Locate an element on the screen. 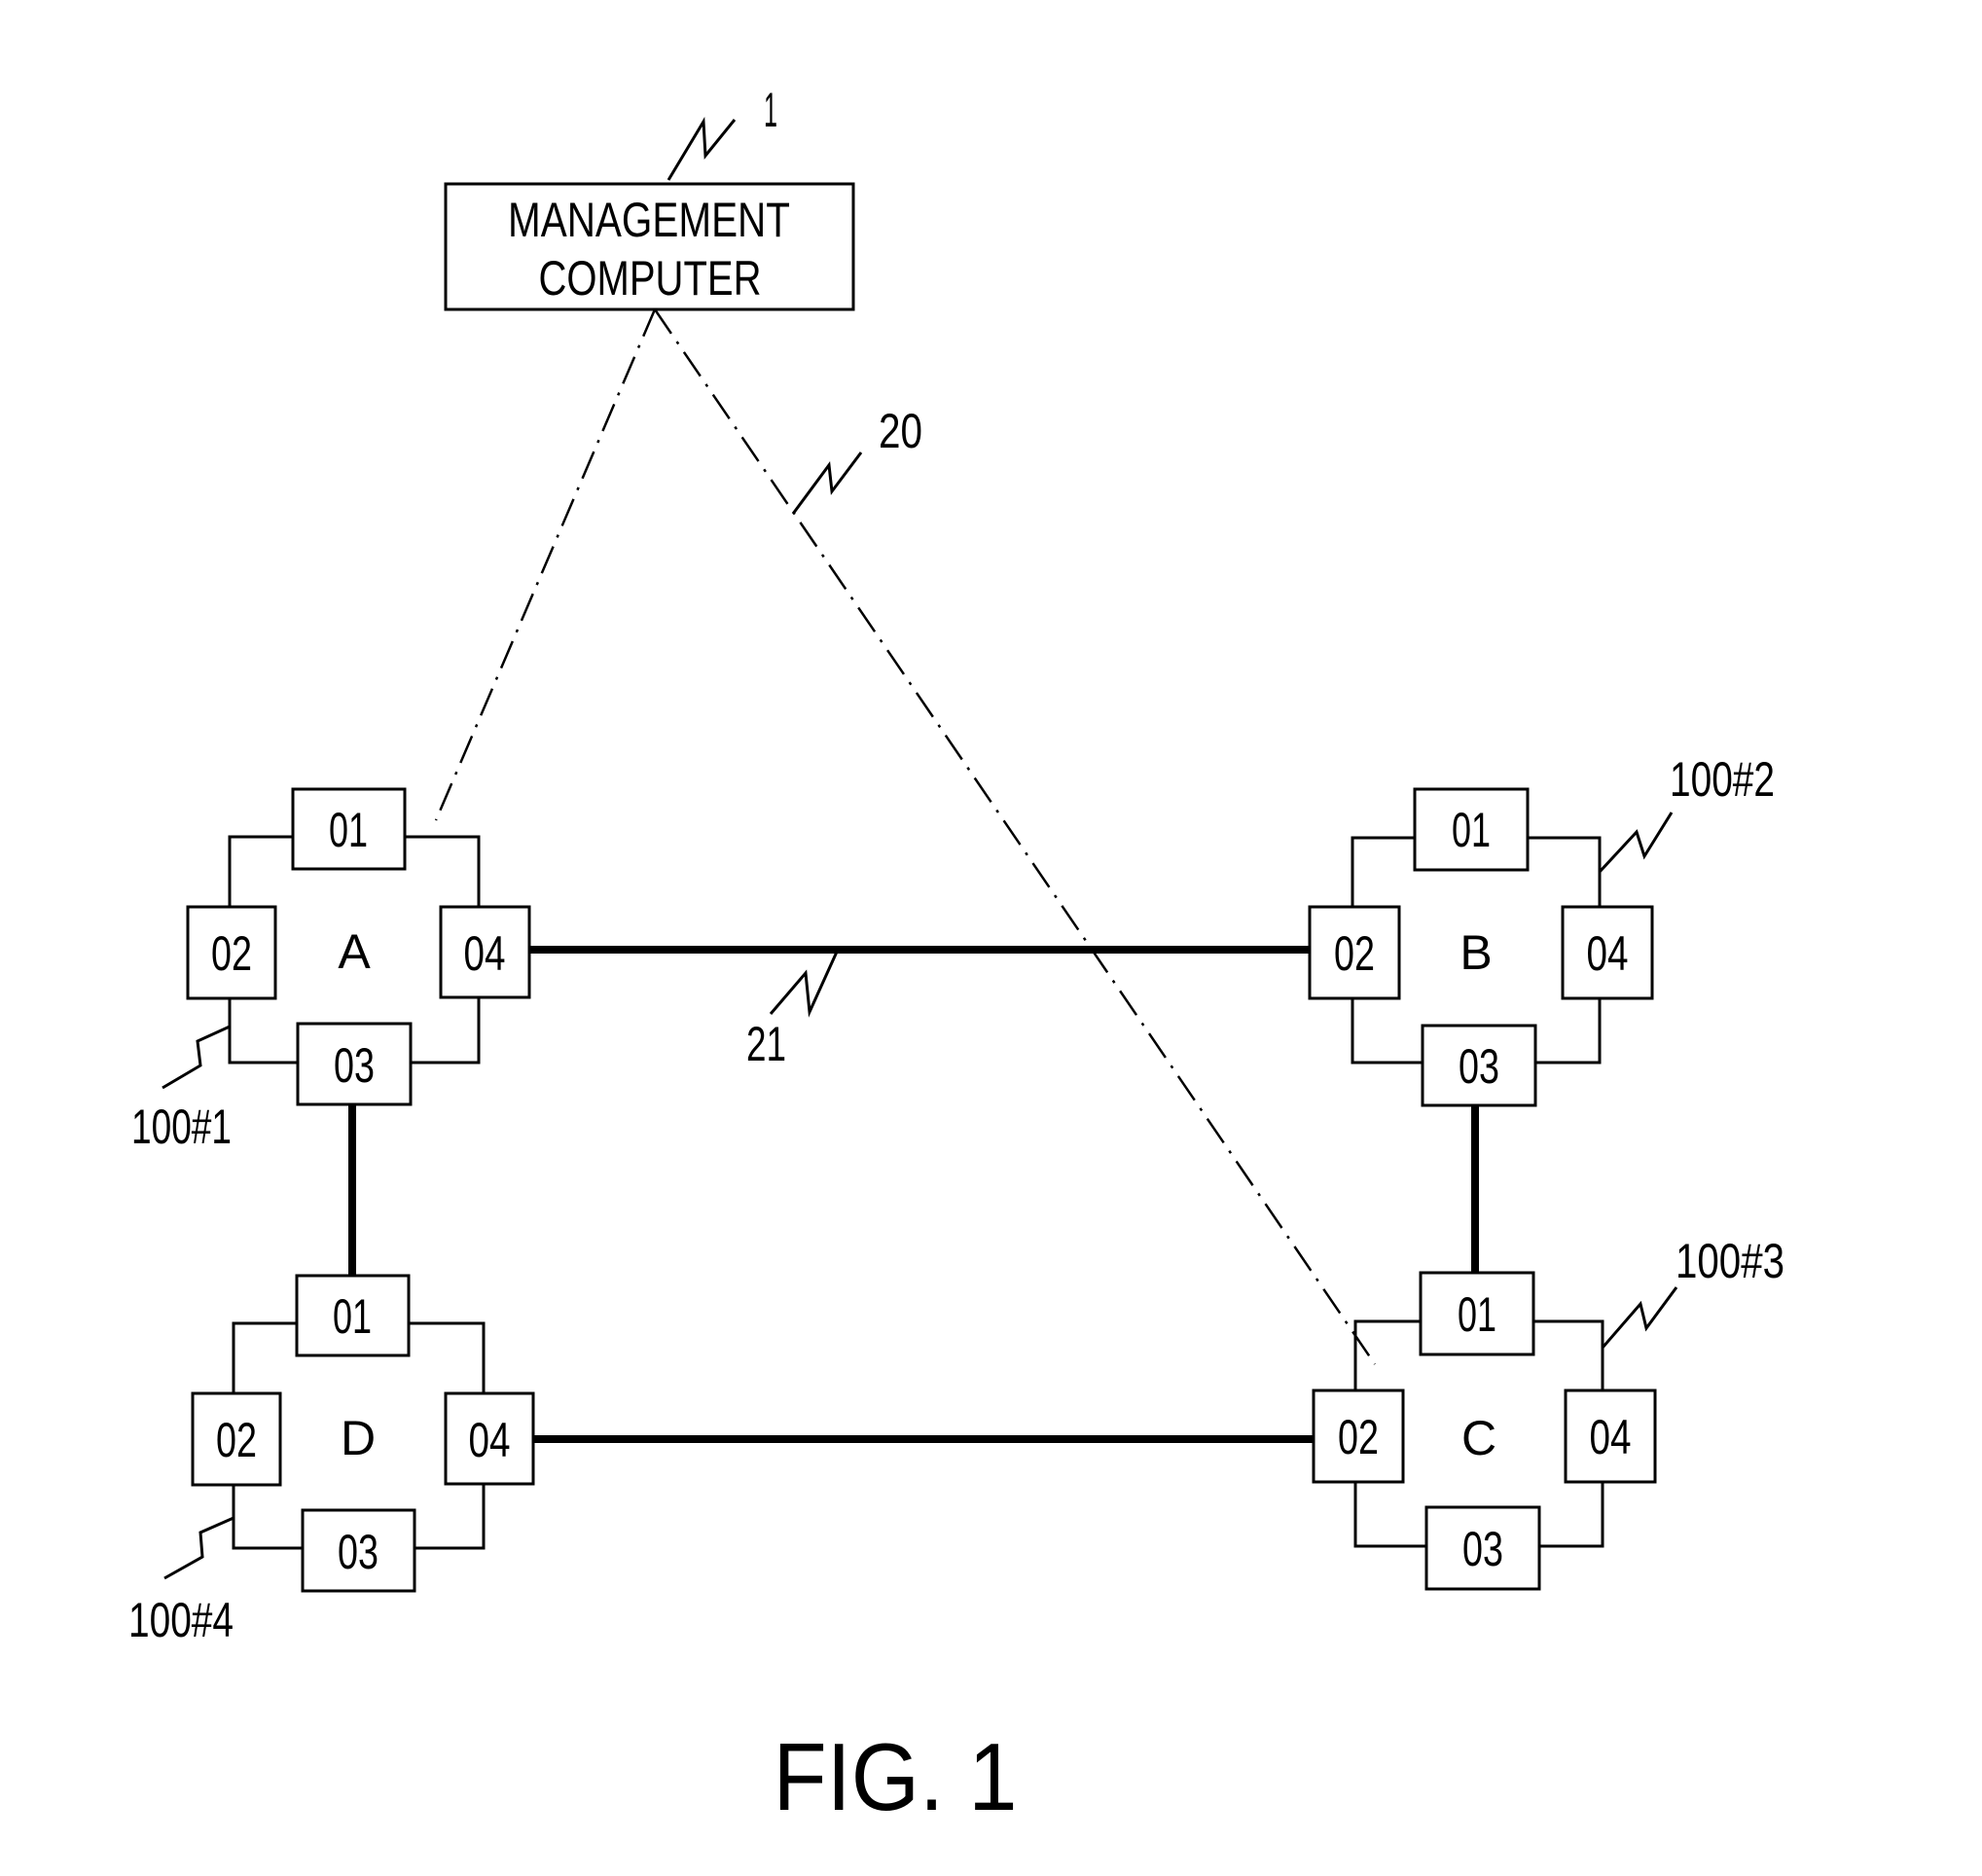  management-computer: MANAGEMENT COMPUTER is located at coordinates (649, 246).